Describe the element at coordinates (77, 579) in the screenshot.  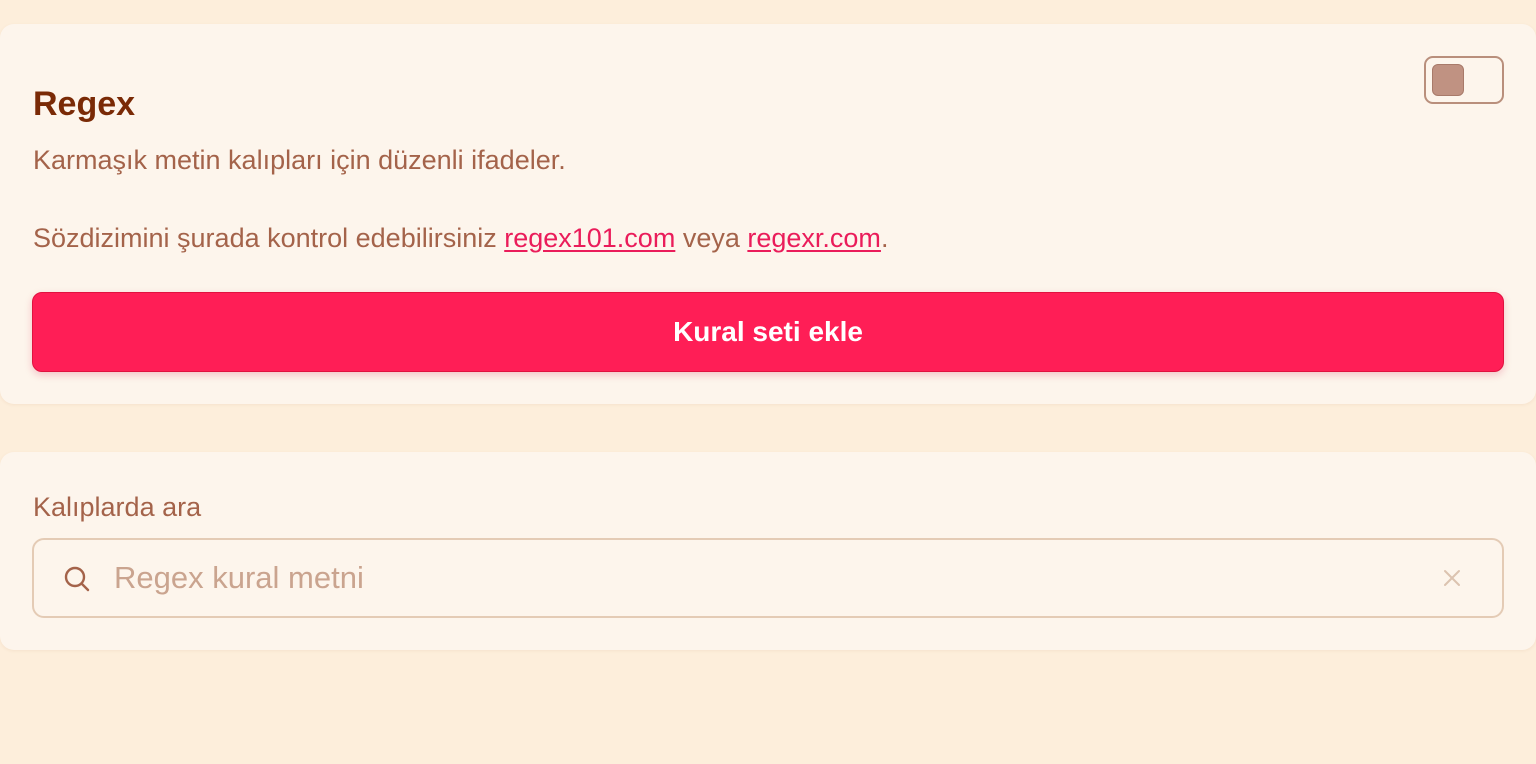
I see `search-icon` at that location.